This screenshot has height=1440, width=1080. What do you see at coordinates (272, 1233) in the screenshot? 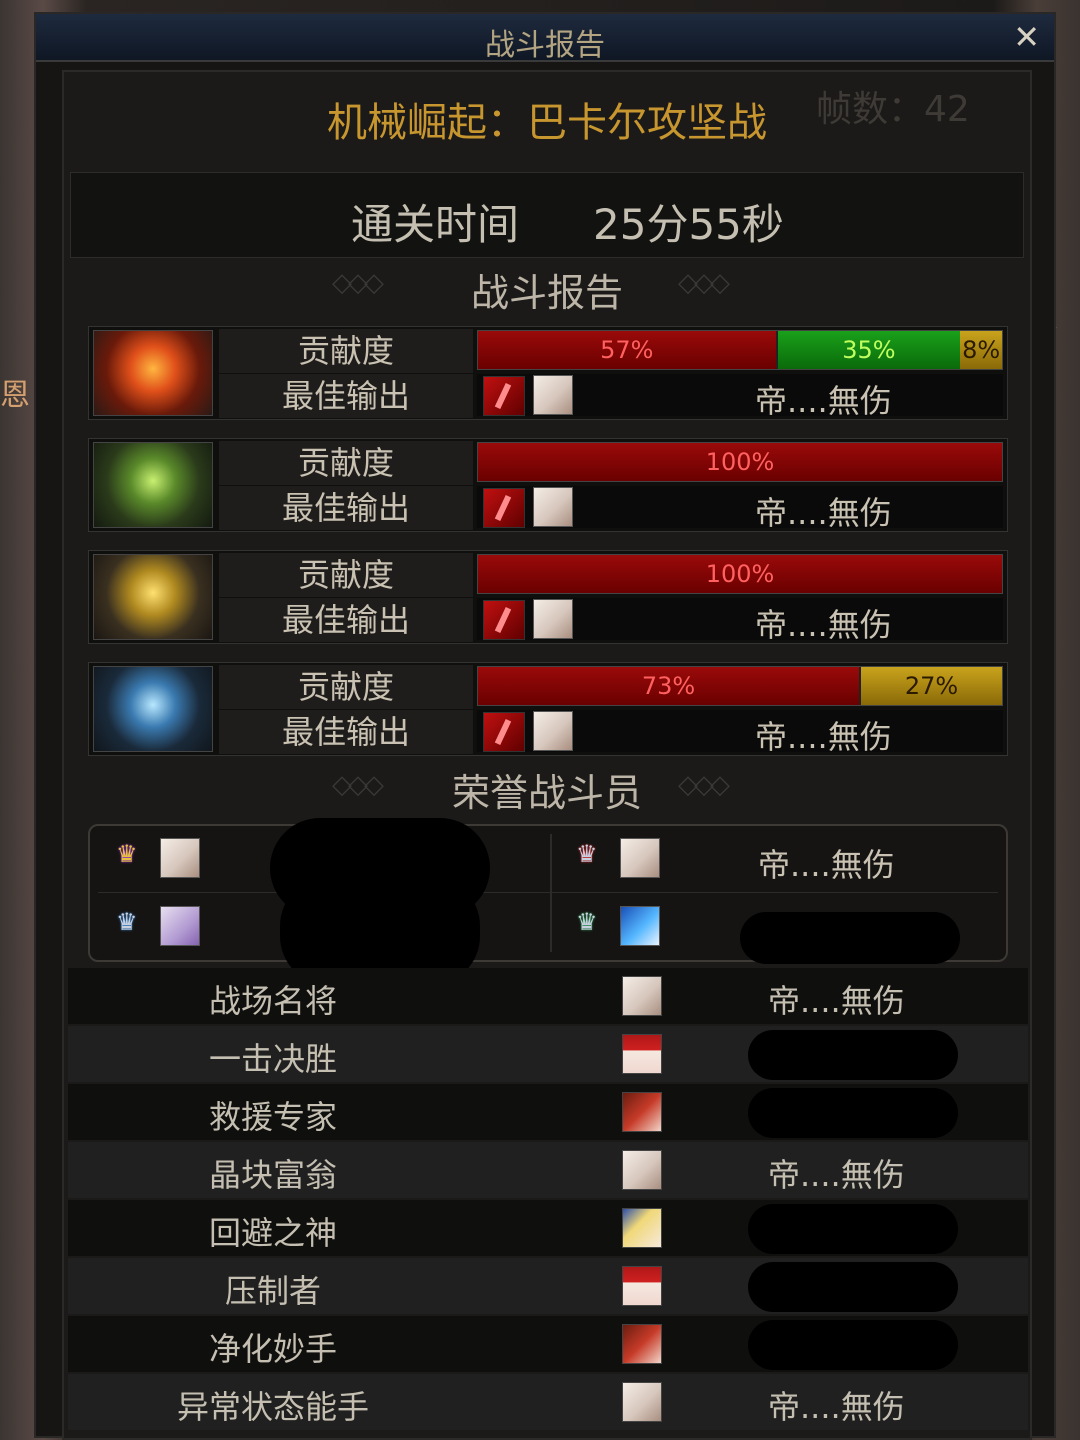
I see `award-title: 回避之神` at bounding box center [272, 1233].